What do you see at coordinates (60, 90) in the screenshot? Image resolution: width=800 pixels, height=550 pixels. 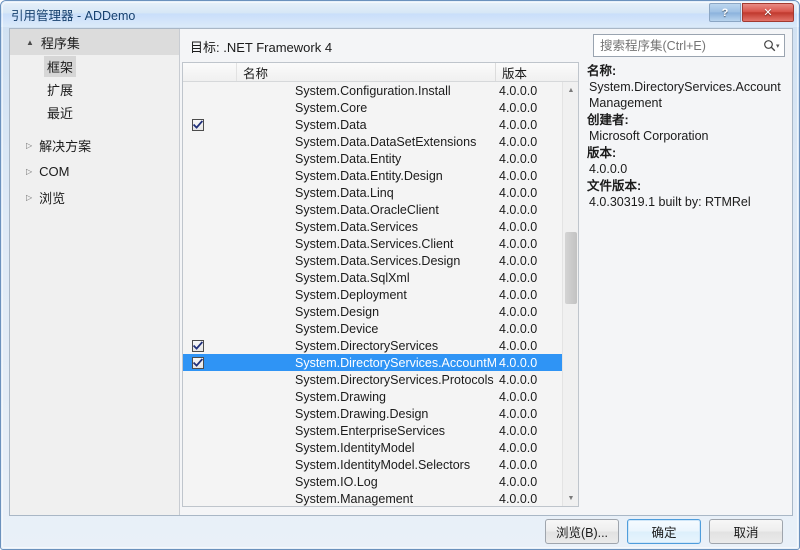 I see `sidebar-item-label: 扩展` at bounding box center [60, 90].